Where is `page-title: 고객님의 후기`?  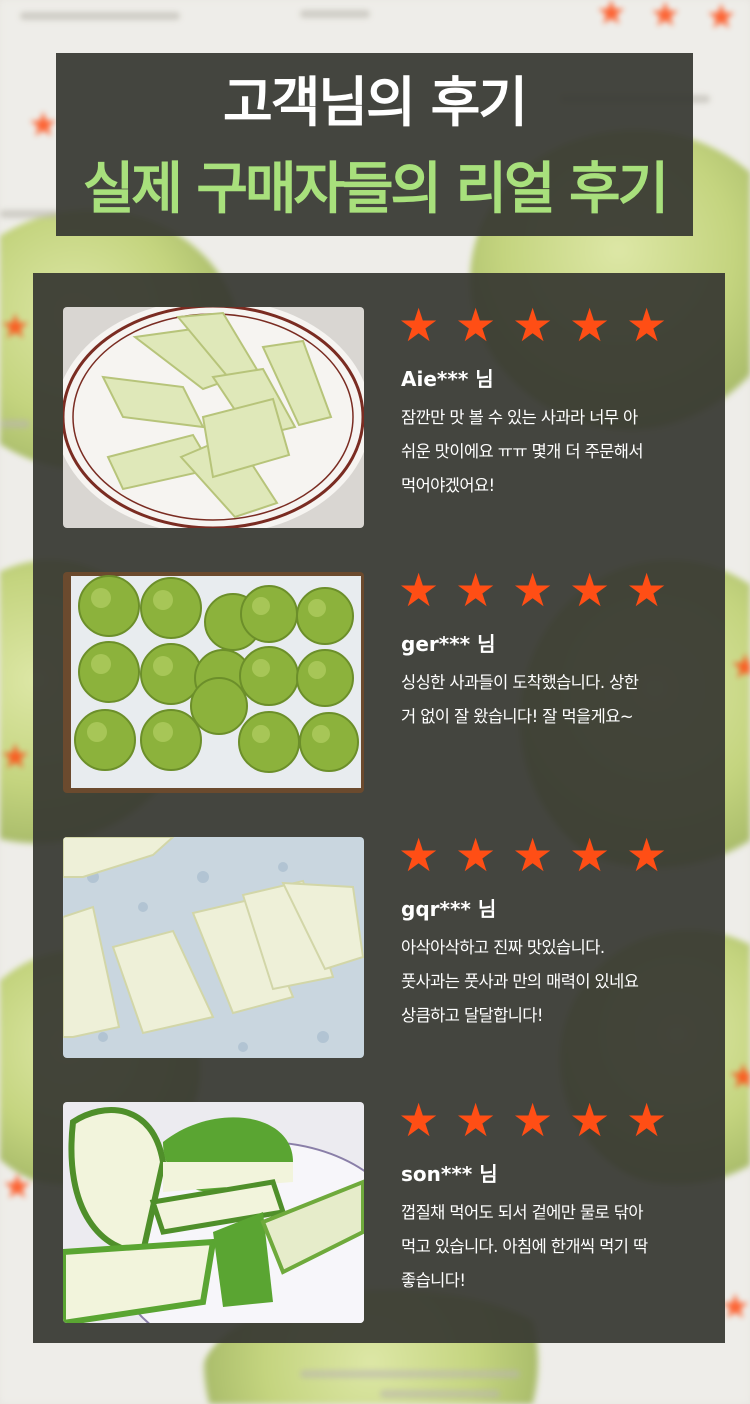 page-title: 고객님의 후기 is located at coordinates (375, 102).